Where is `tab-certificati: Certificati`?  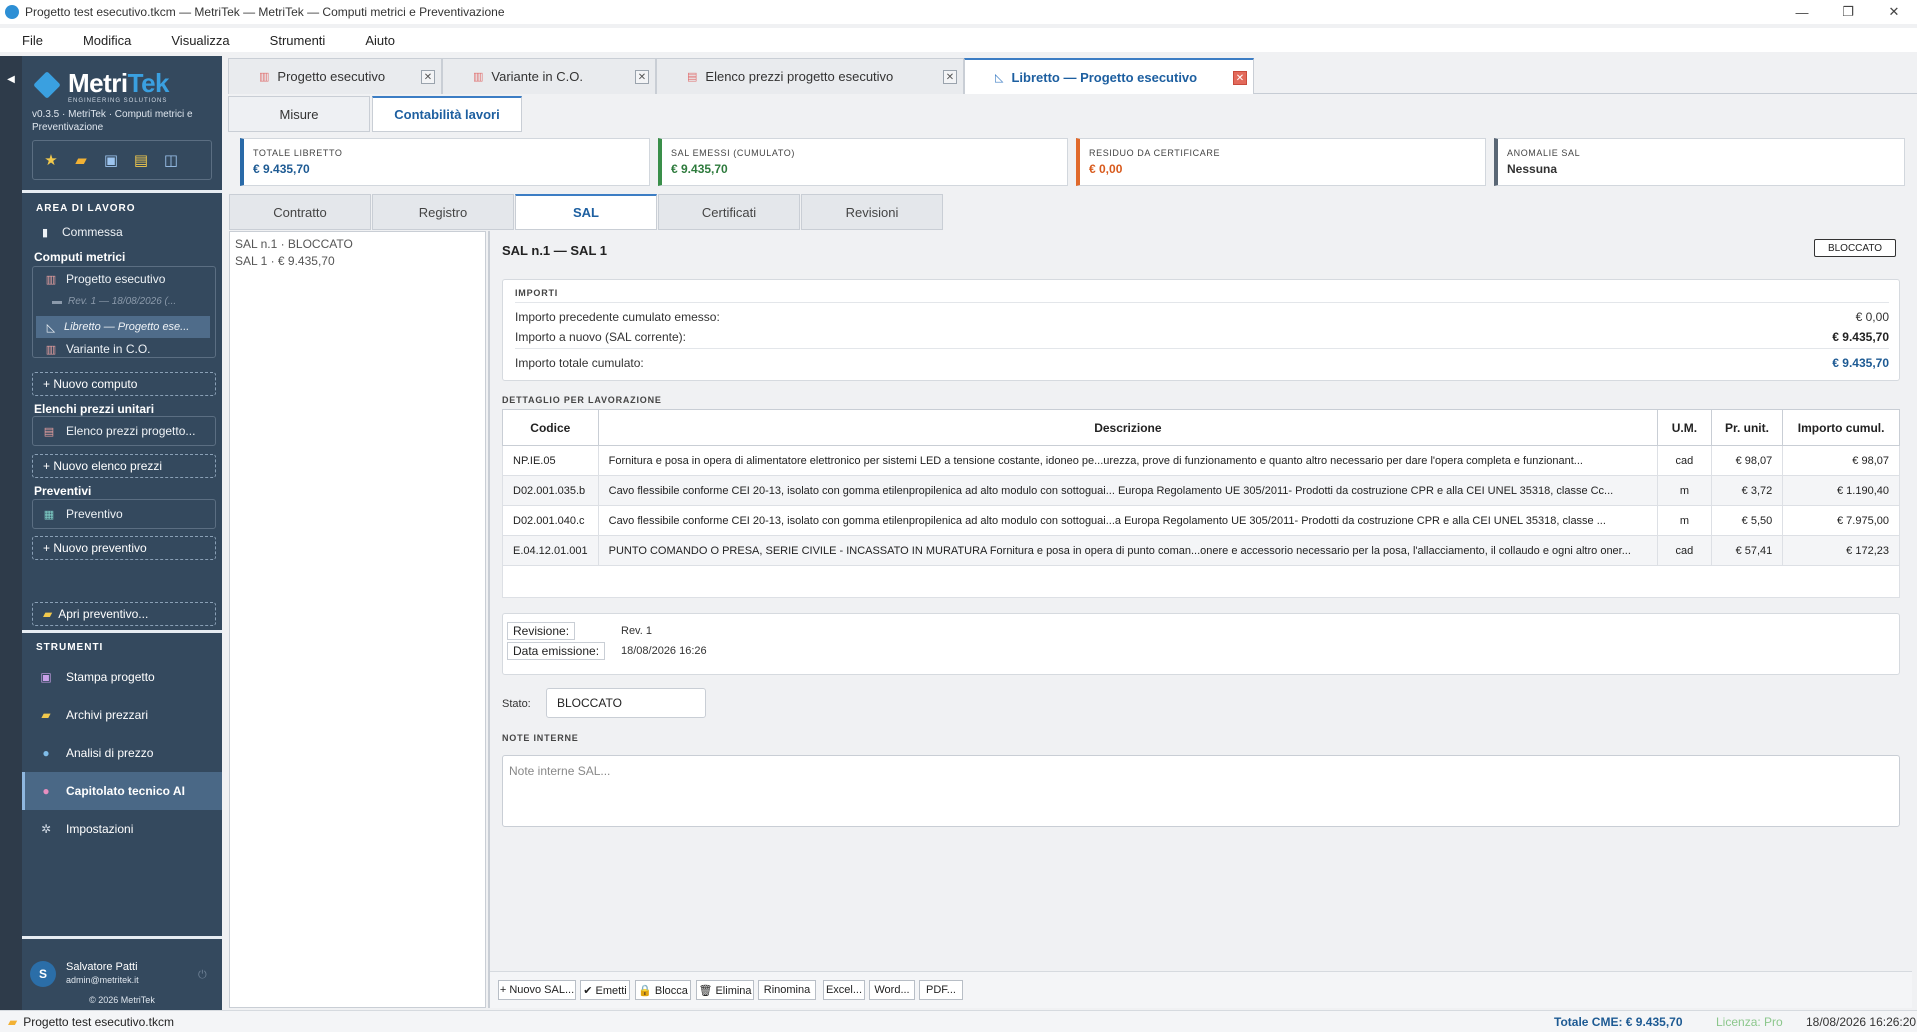 tab-certificati: Certificati is located at coordinates (729, 212).